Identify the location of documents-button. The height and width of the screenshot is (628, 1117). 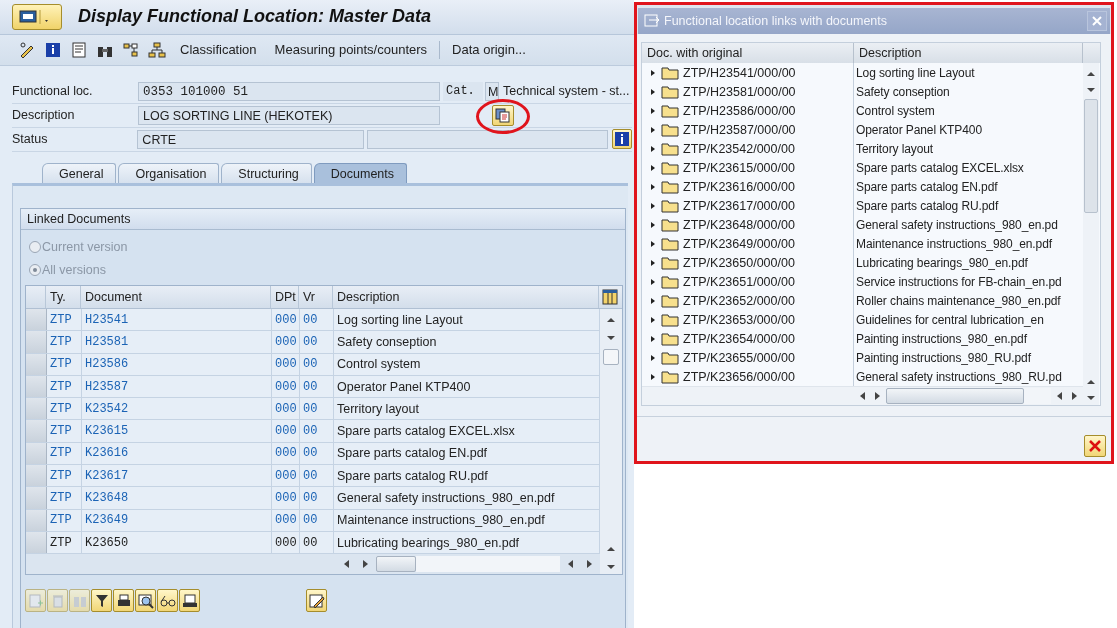
(503, 115).